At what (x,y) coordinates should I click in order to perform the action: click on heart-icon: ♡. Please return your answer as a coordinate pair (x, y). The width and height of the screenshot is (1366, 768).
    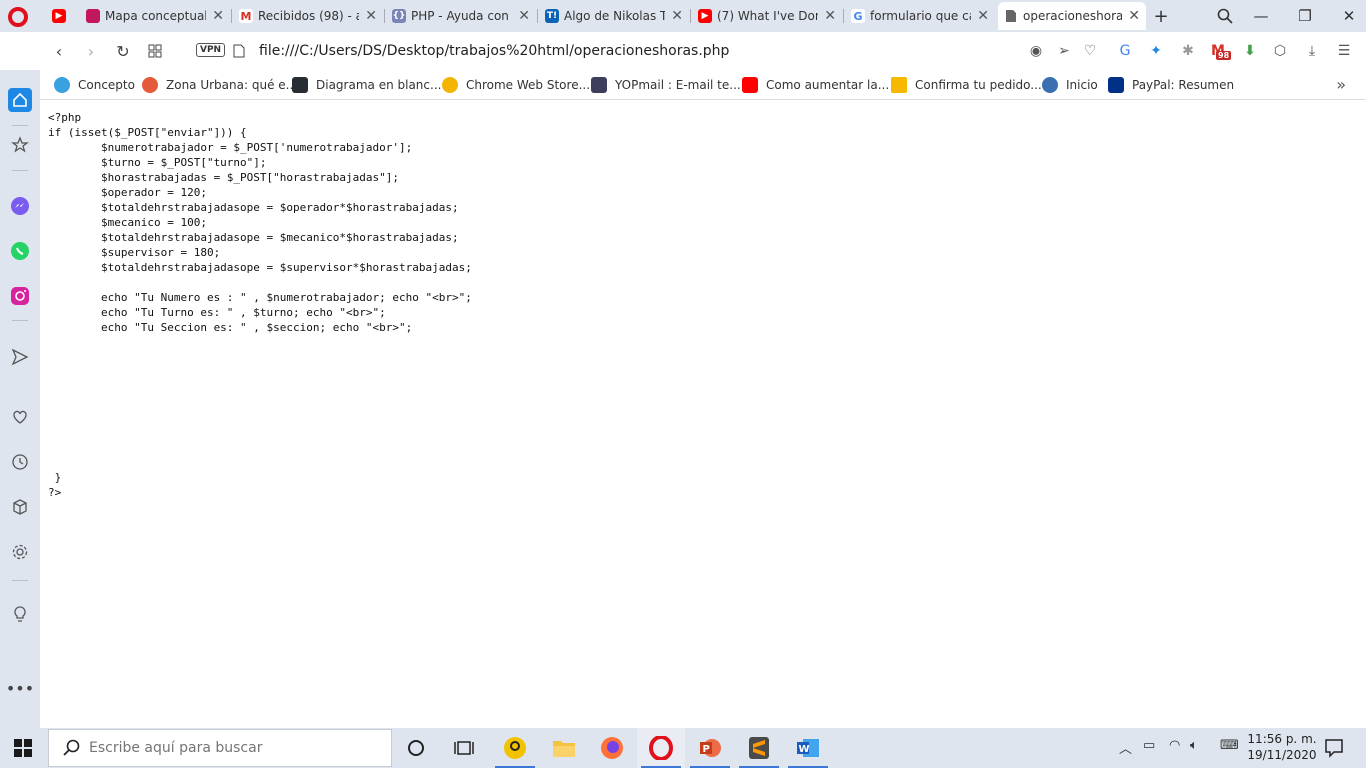
    Looking at the image, I should click on (1090, 51).